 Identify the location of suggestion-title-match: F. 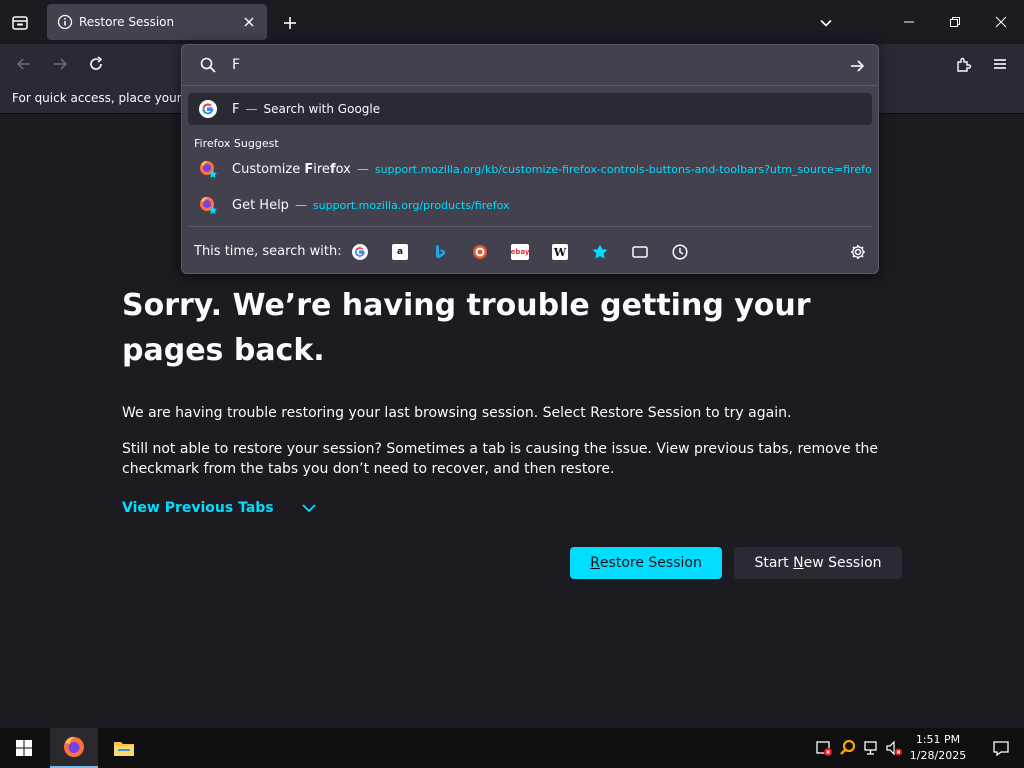
(309, 169).